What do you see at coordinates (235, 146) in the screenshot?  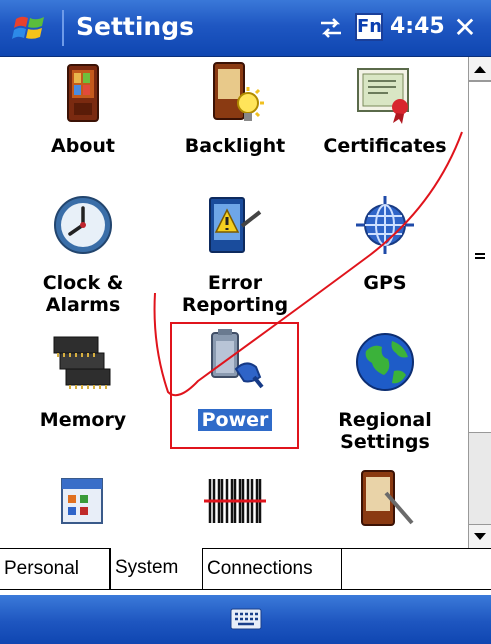 I see `settings-item-label: Backlight` at bounding box center [235, 146].